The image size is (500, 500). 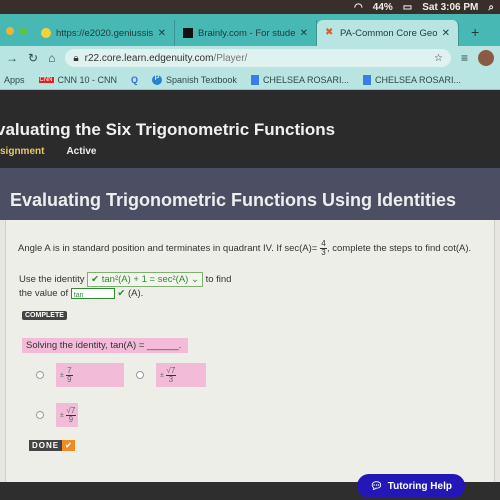 I want to click on chat-bubble-icon: 💬︎, so click(x=376, y=486).